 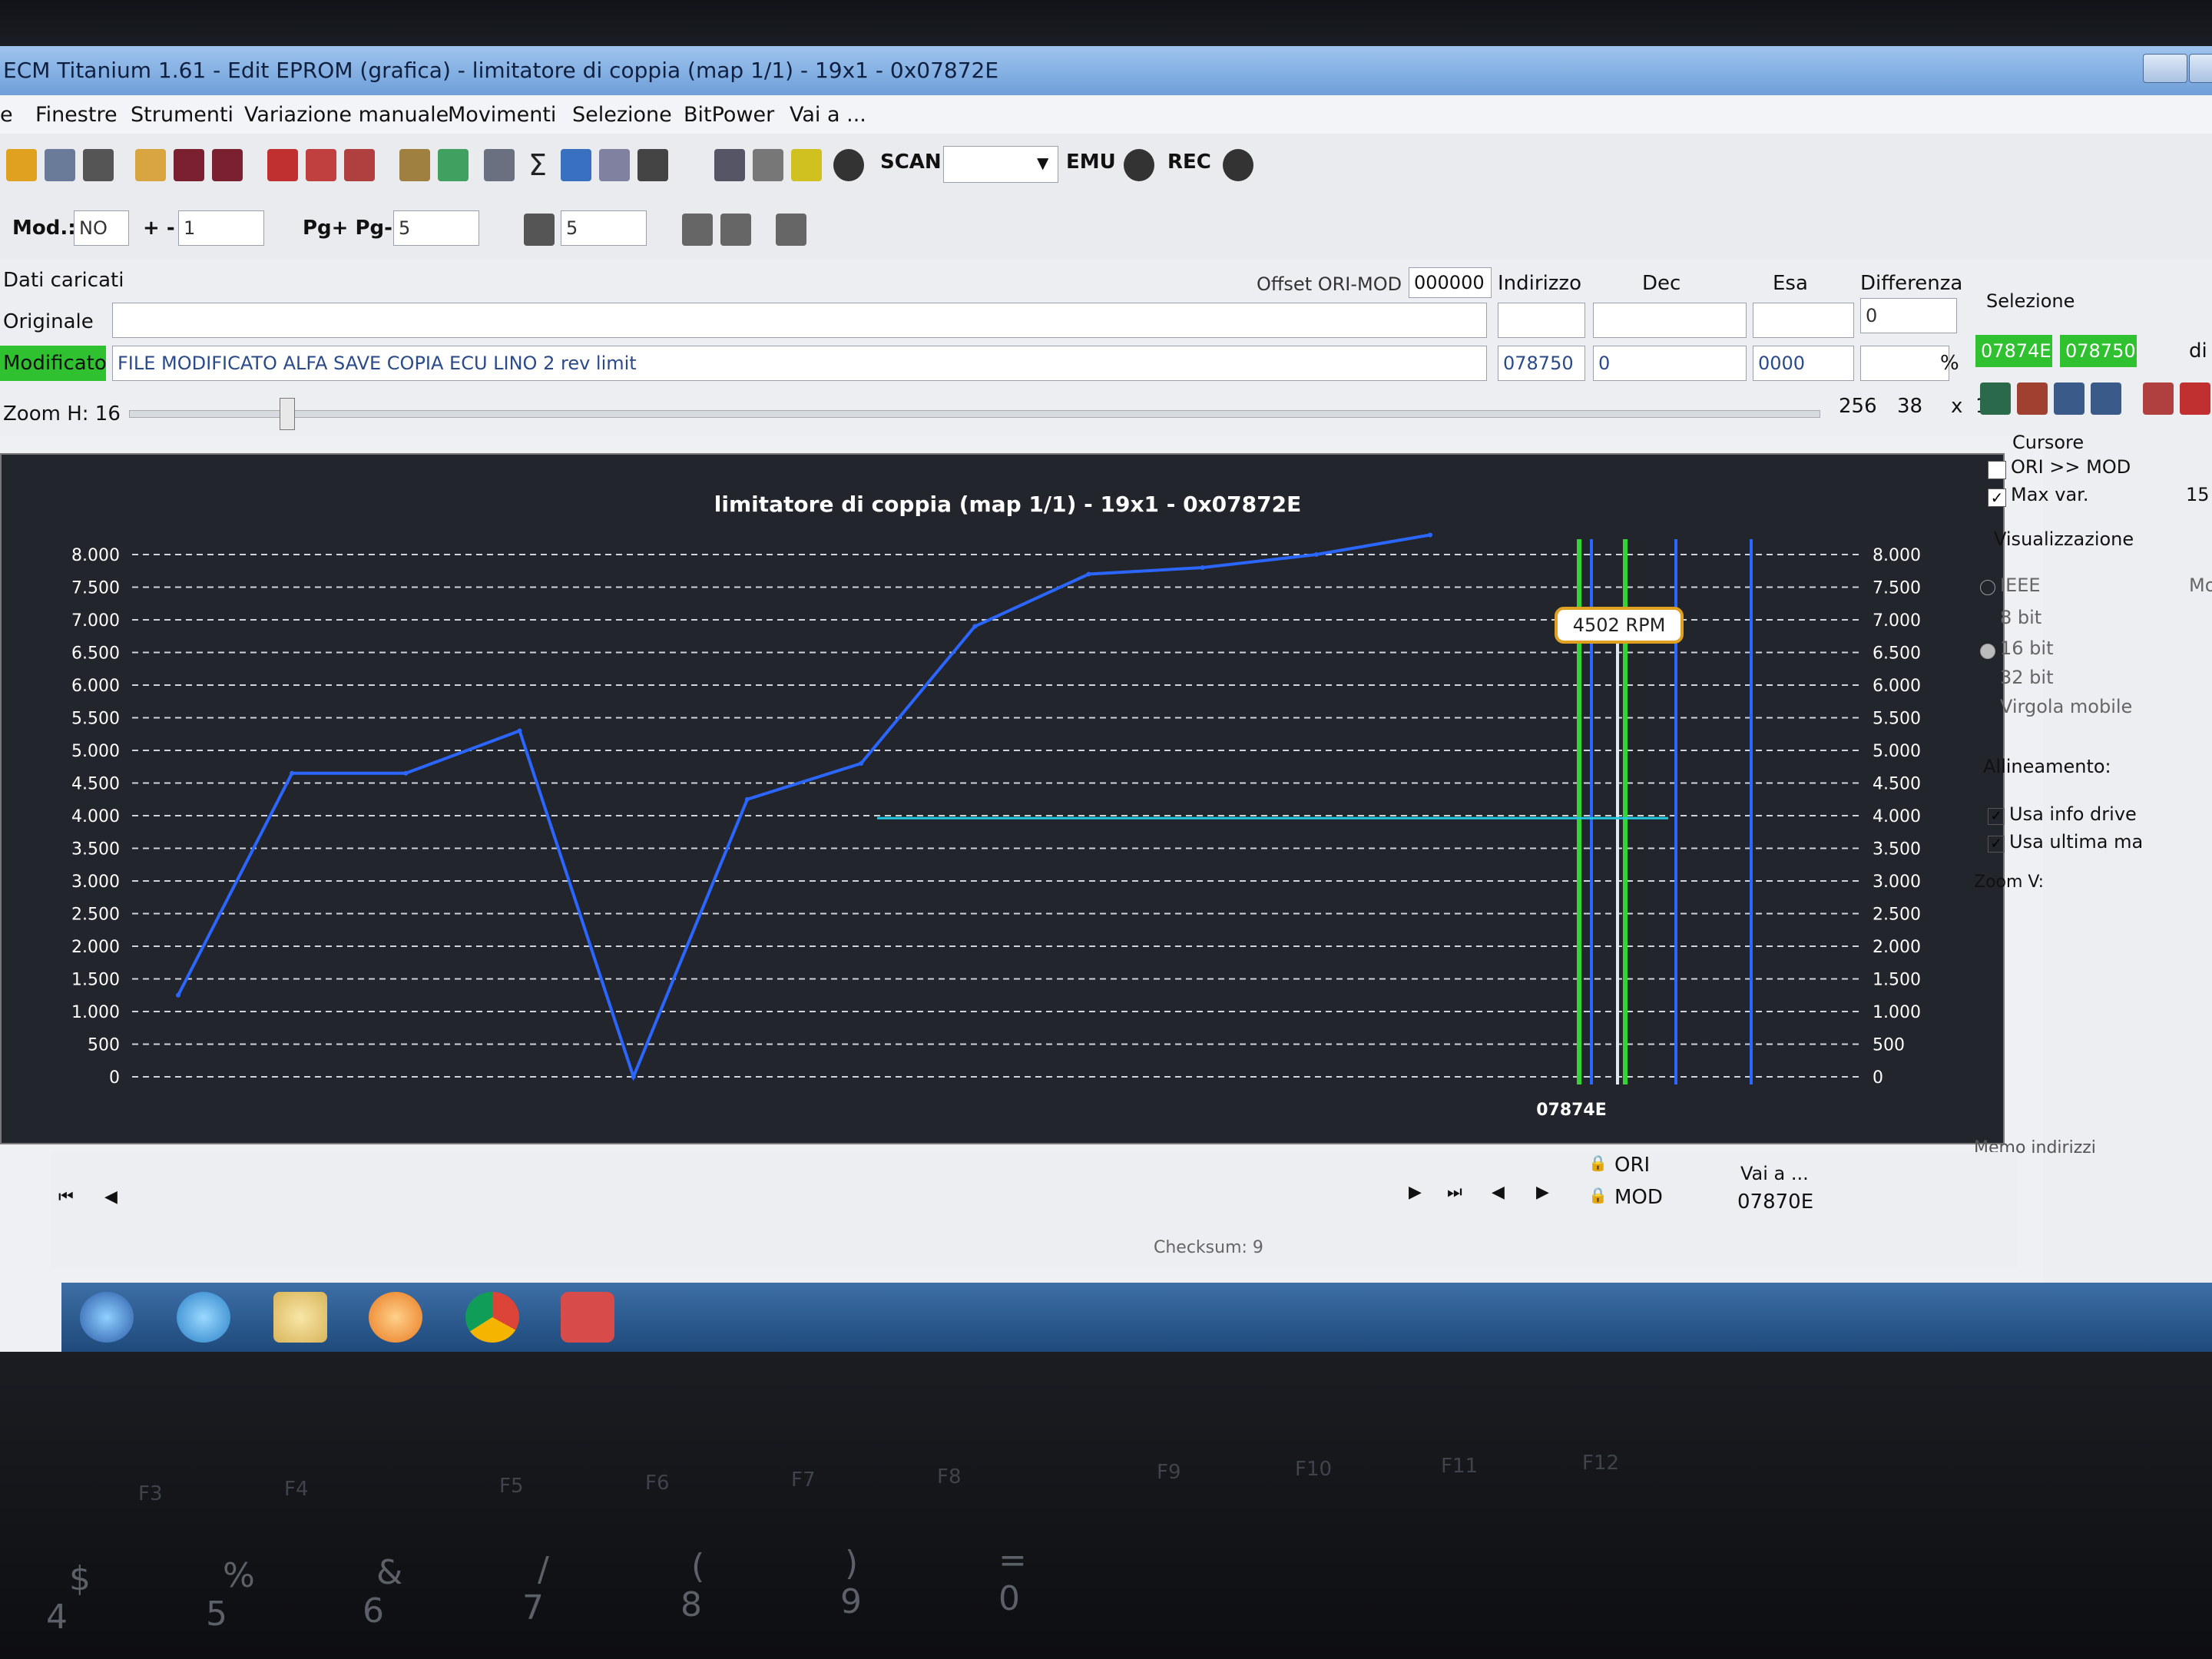 What do you see at coordinates (1450, 282) in the screenshot?
I see `offset-field: 000000` at bounding box center [1450, 282].